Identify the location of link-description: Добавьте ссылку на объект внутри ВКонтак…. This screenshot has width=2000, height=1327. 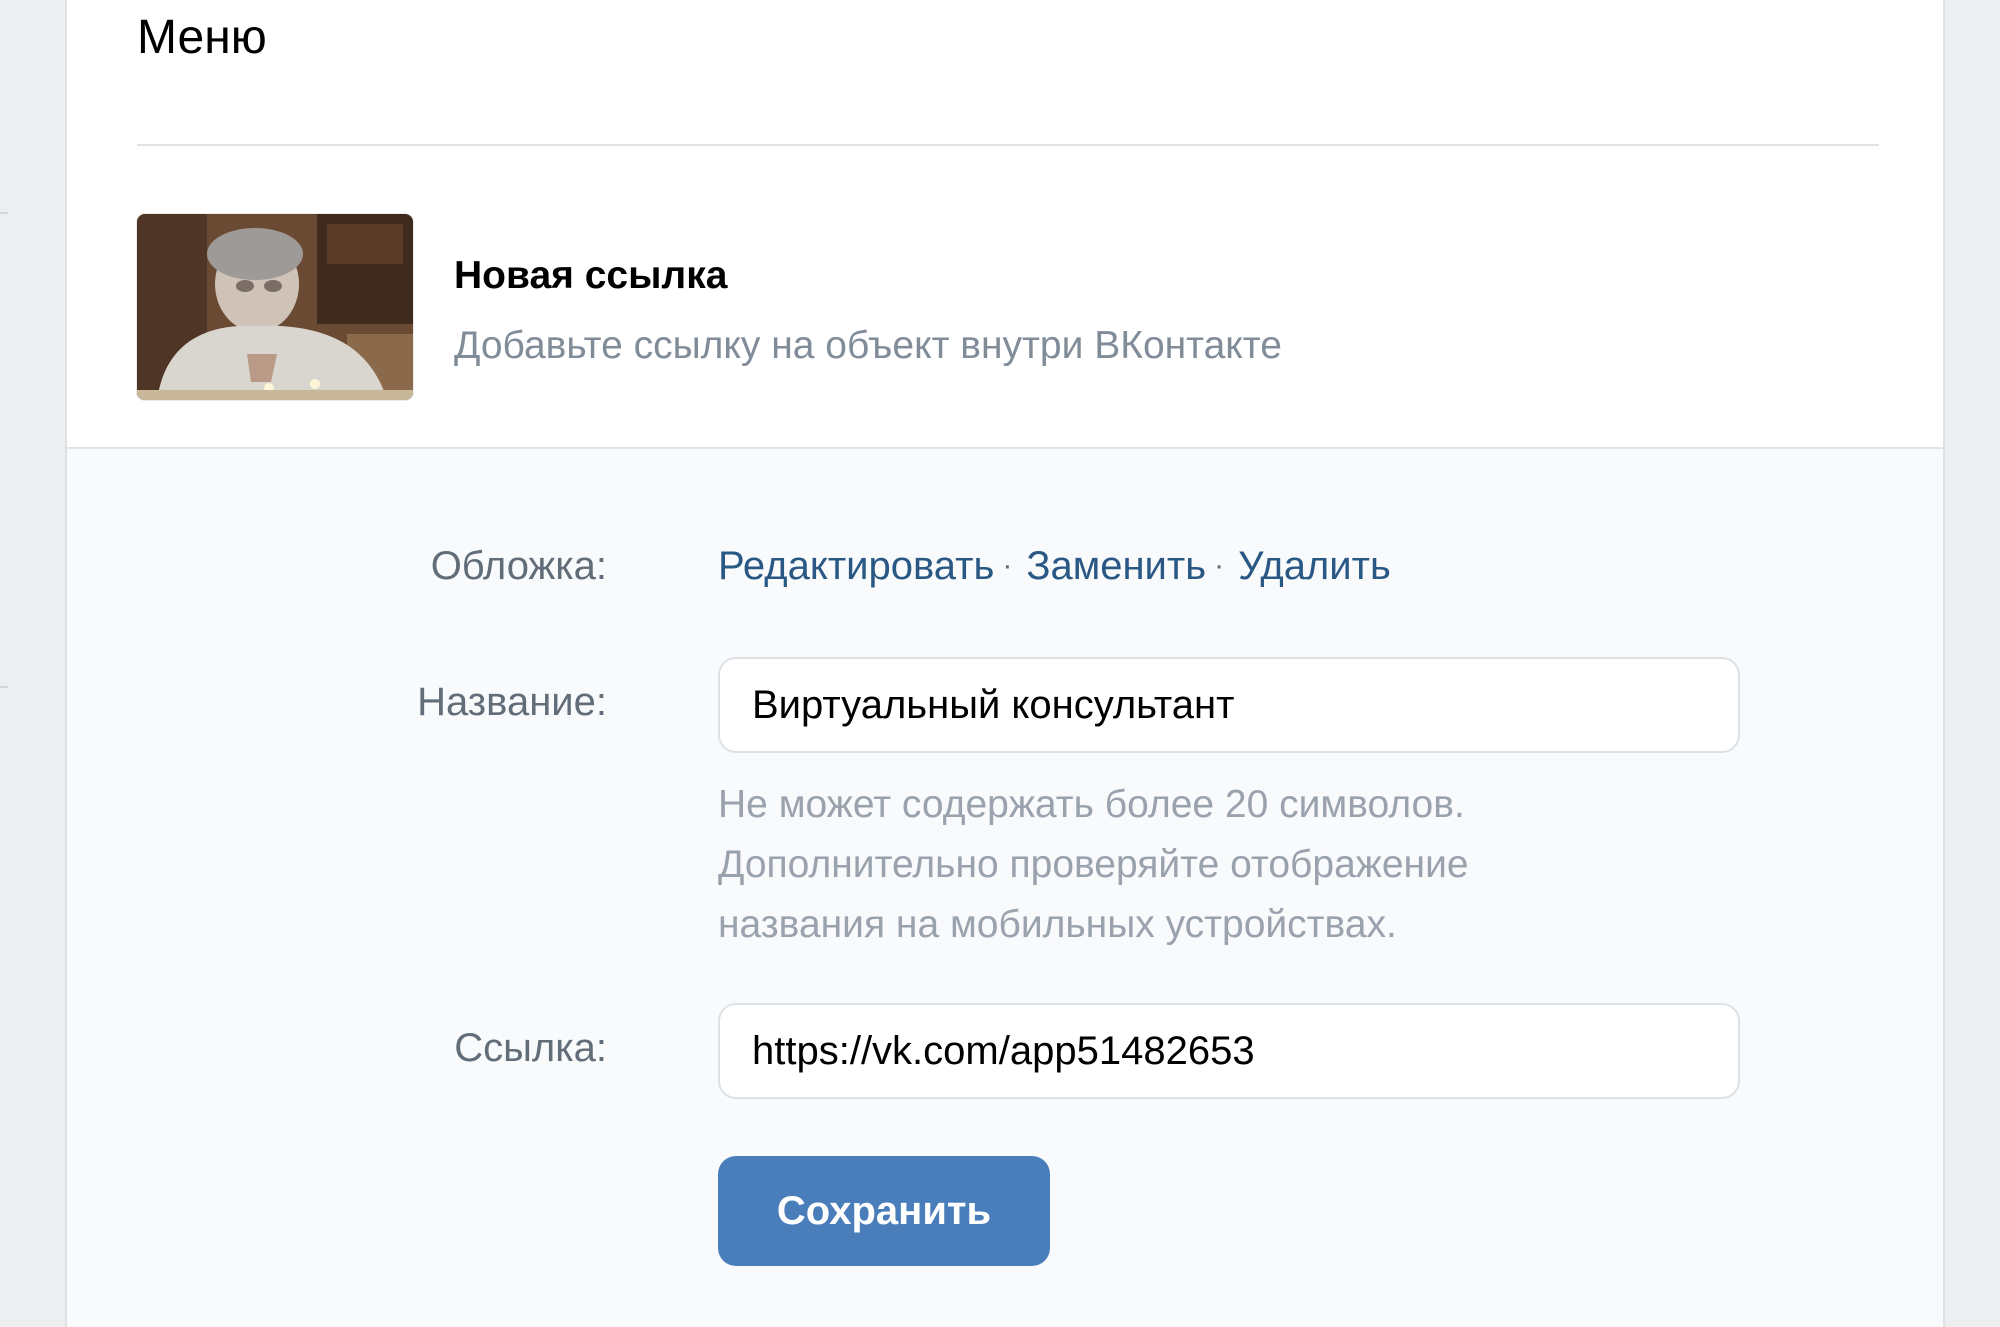
(868, 345).